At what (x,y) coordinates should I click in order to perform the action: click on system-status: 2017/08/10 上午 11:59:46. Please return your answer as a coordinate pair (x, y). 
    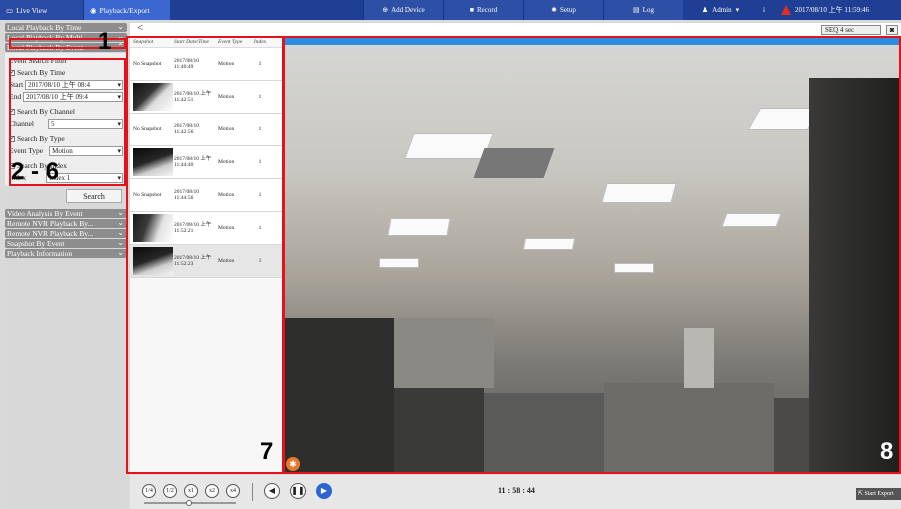
    Looking at the image, I should click on (830, 10).